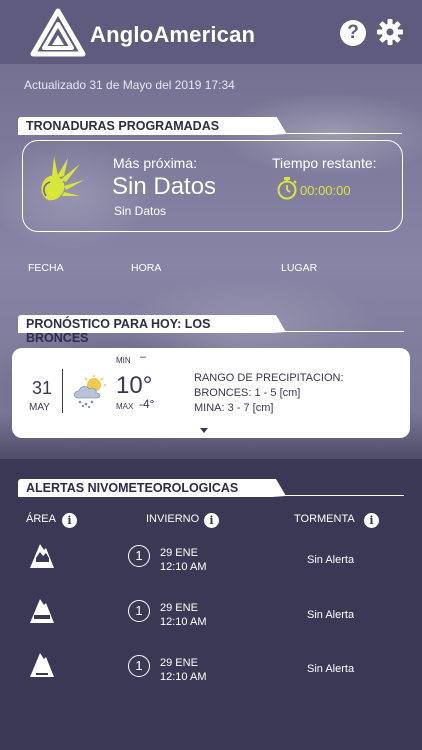 The height and width of the screenshot is (750, 422). I want to click on forecast-month: MAY, so click(39, 407).